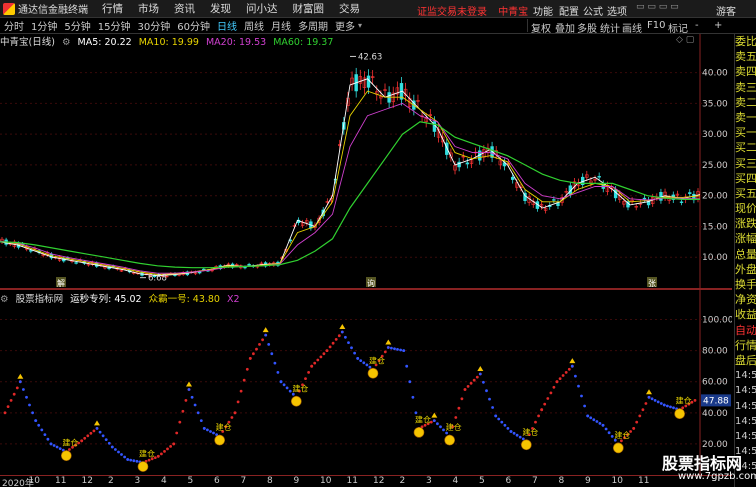 This screenshot has width=756, height=487. I want to click on period-weekly: 周线, so click(254, 25).